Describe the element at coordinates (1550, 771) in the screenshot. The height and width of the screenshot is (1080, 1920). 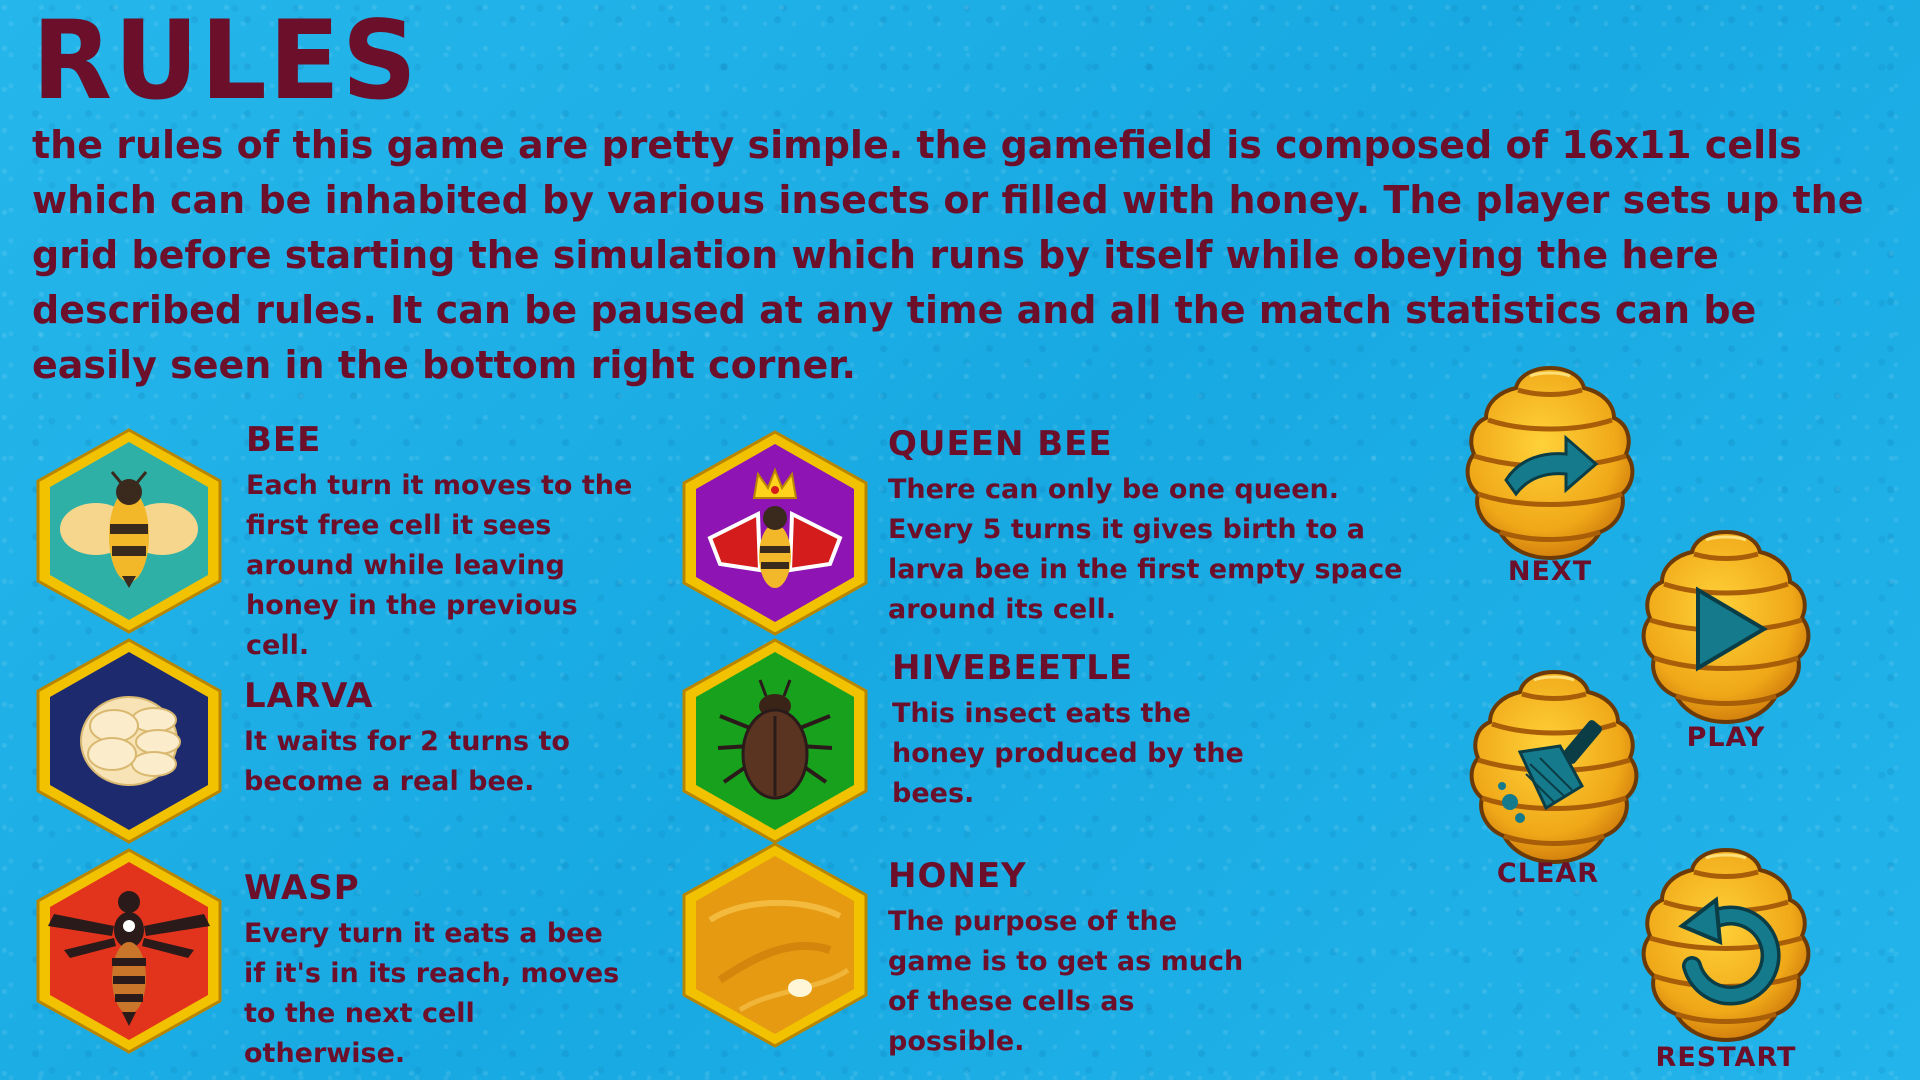
I see `brush-icon` at that location.